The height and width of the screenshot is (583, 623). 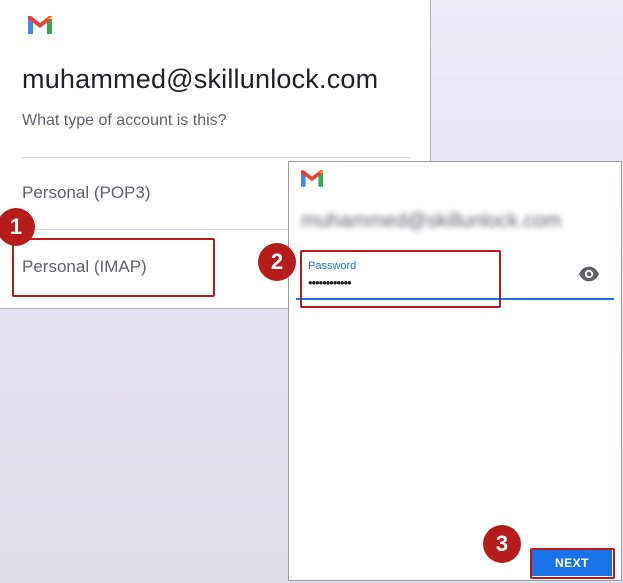 What do you see at coordinates (431, 221) in the screenshot?
I see `blurred-account-email: muhammed@skillunlock.com` at bounding box center [431, 221].